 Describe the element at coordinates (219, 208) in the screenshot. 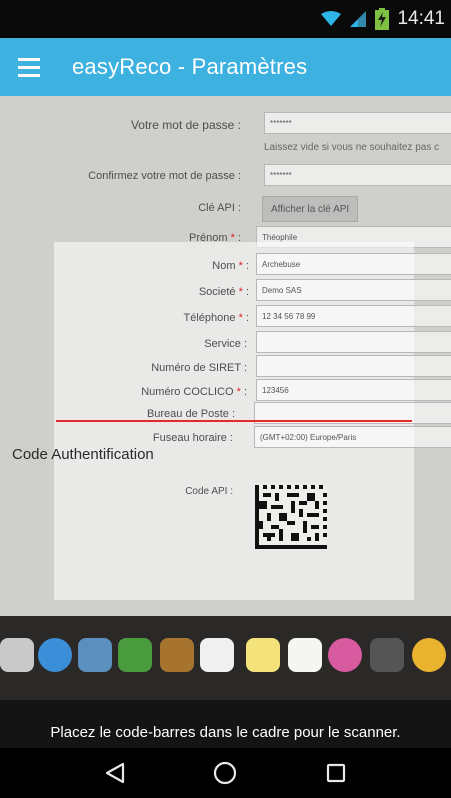

I see `api-key-label: Clé API :` at that location.